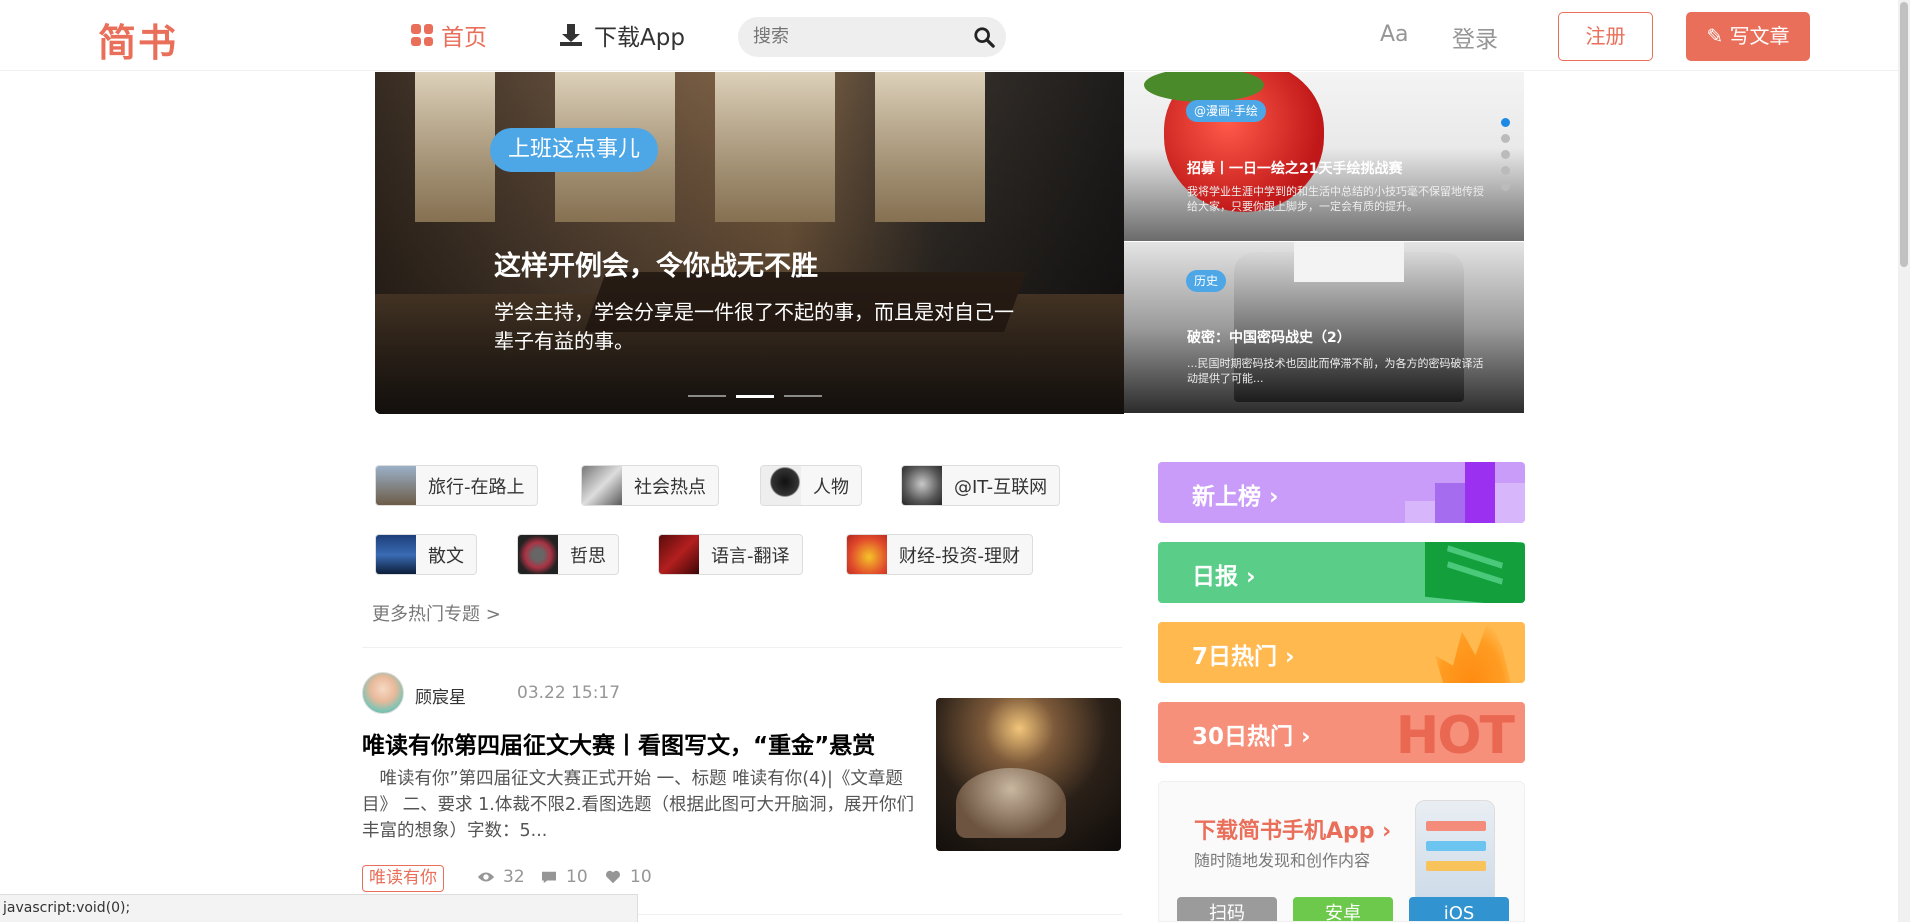  Describe the element at coordinates (1251, 737) in the screenshot. I see `board-label: 30日热门 ›` at that location.